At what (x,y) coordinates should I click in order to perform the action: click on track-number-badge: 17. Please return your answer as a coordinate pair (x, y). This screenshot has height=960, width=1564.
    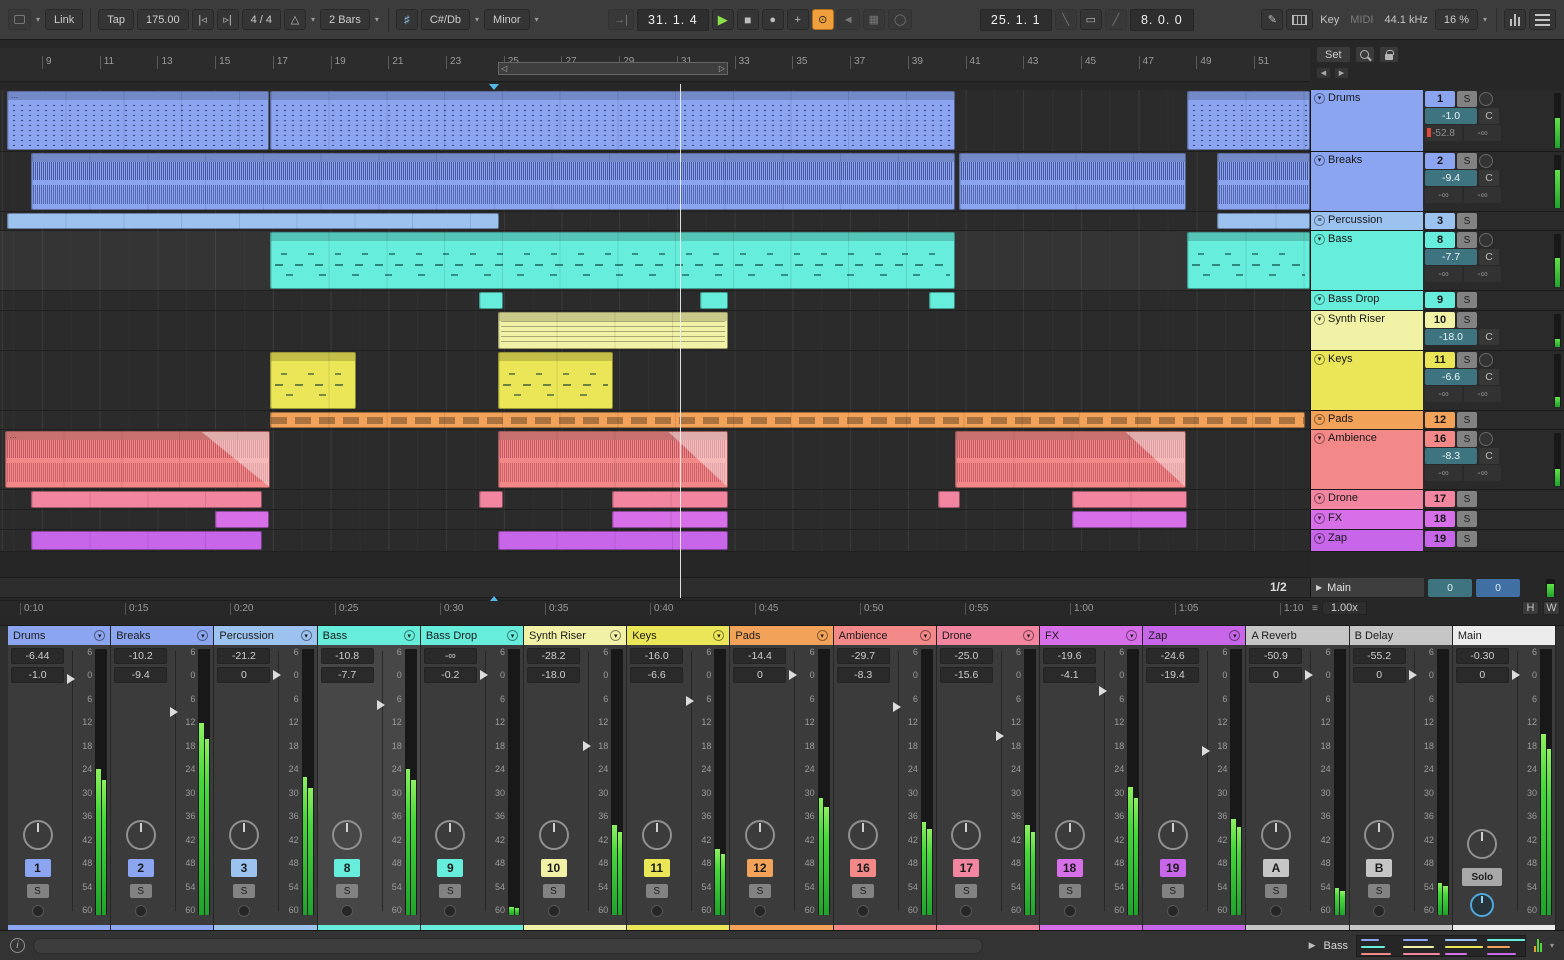
    Looking at the image, I should click on (966, 868).